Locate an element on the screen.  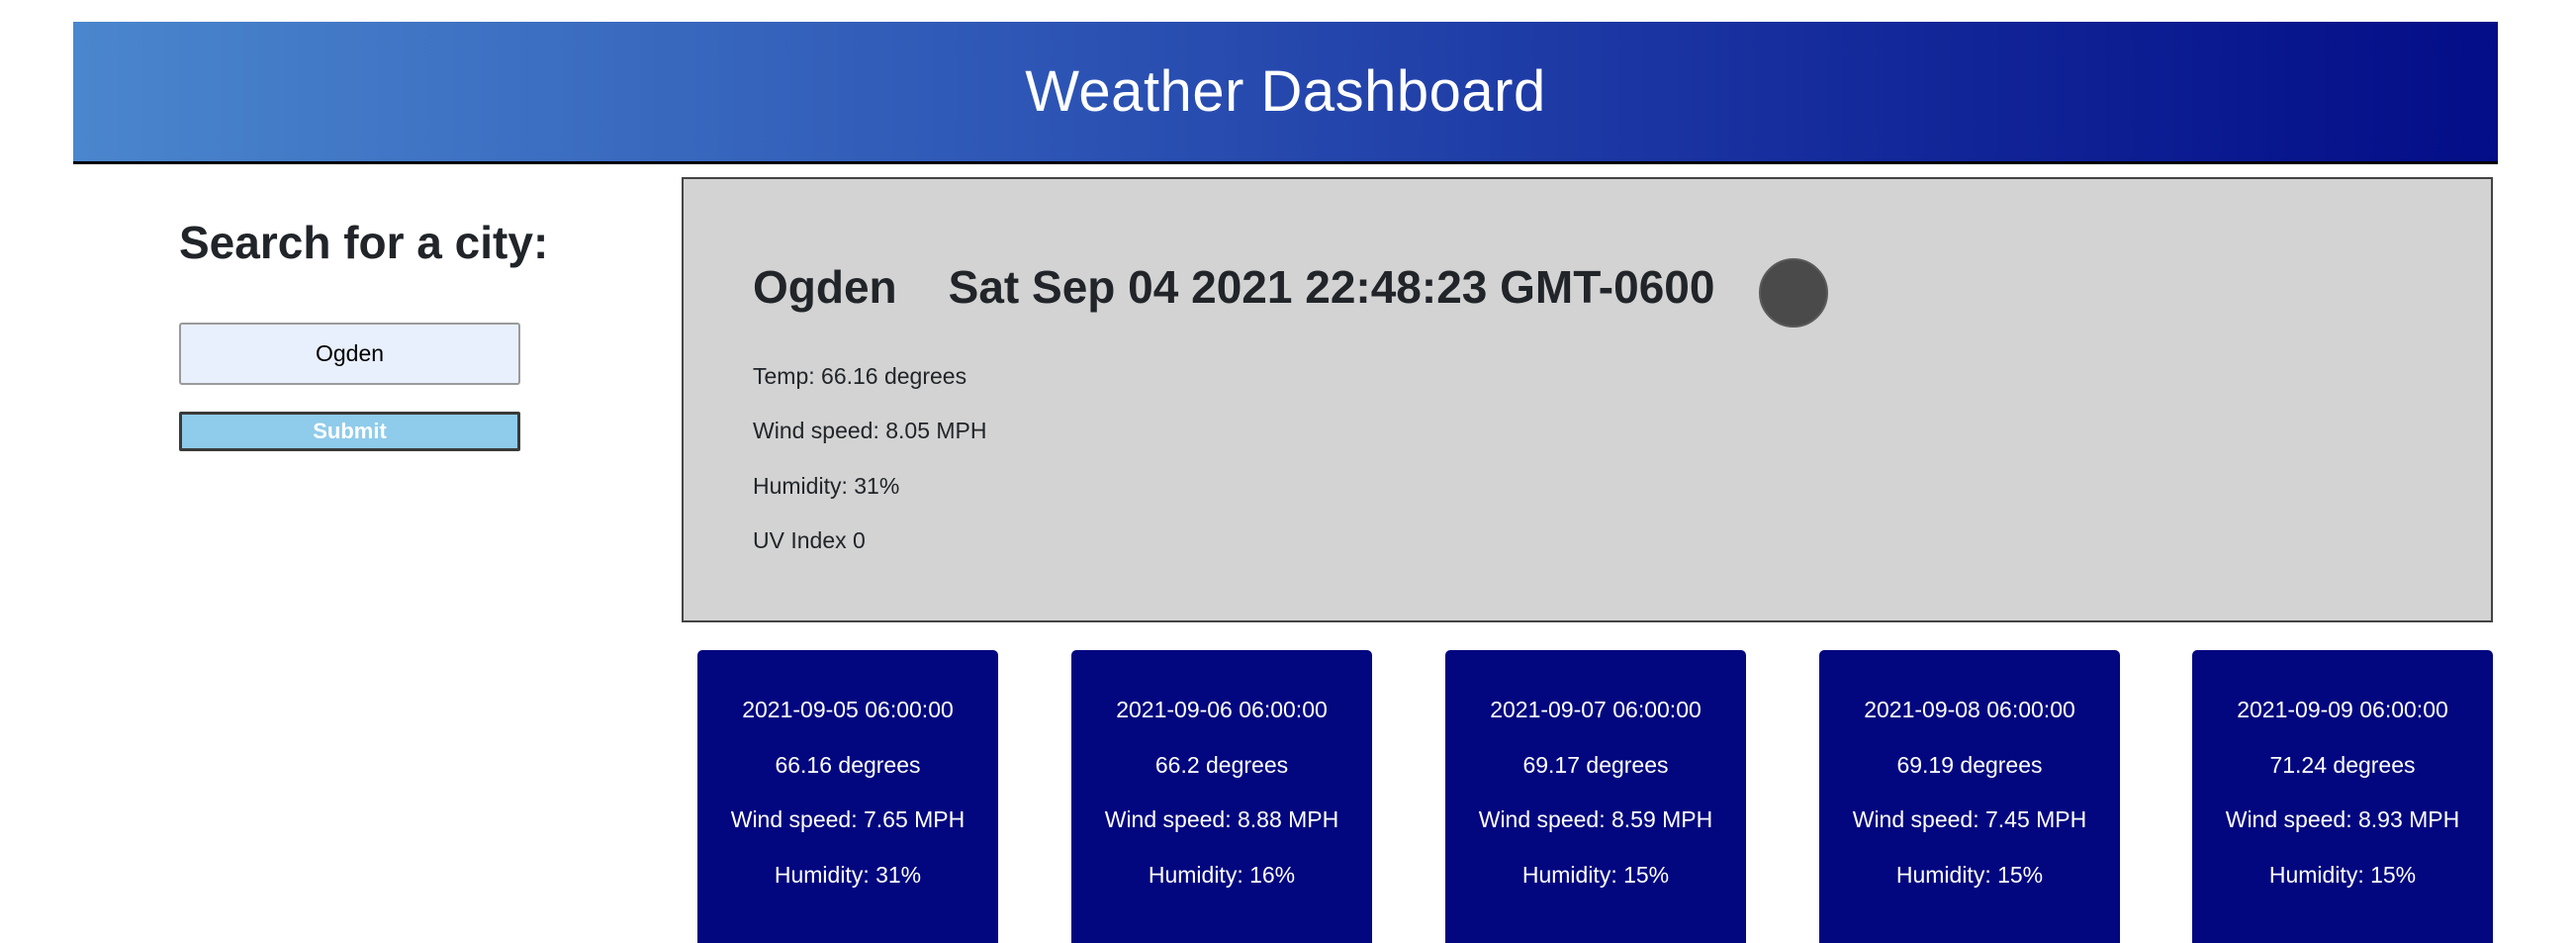
forecast-temp: 69.17 degrees is located at coordinates (1596, 765).